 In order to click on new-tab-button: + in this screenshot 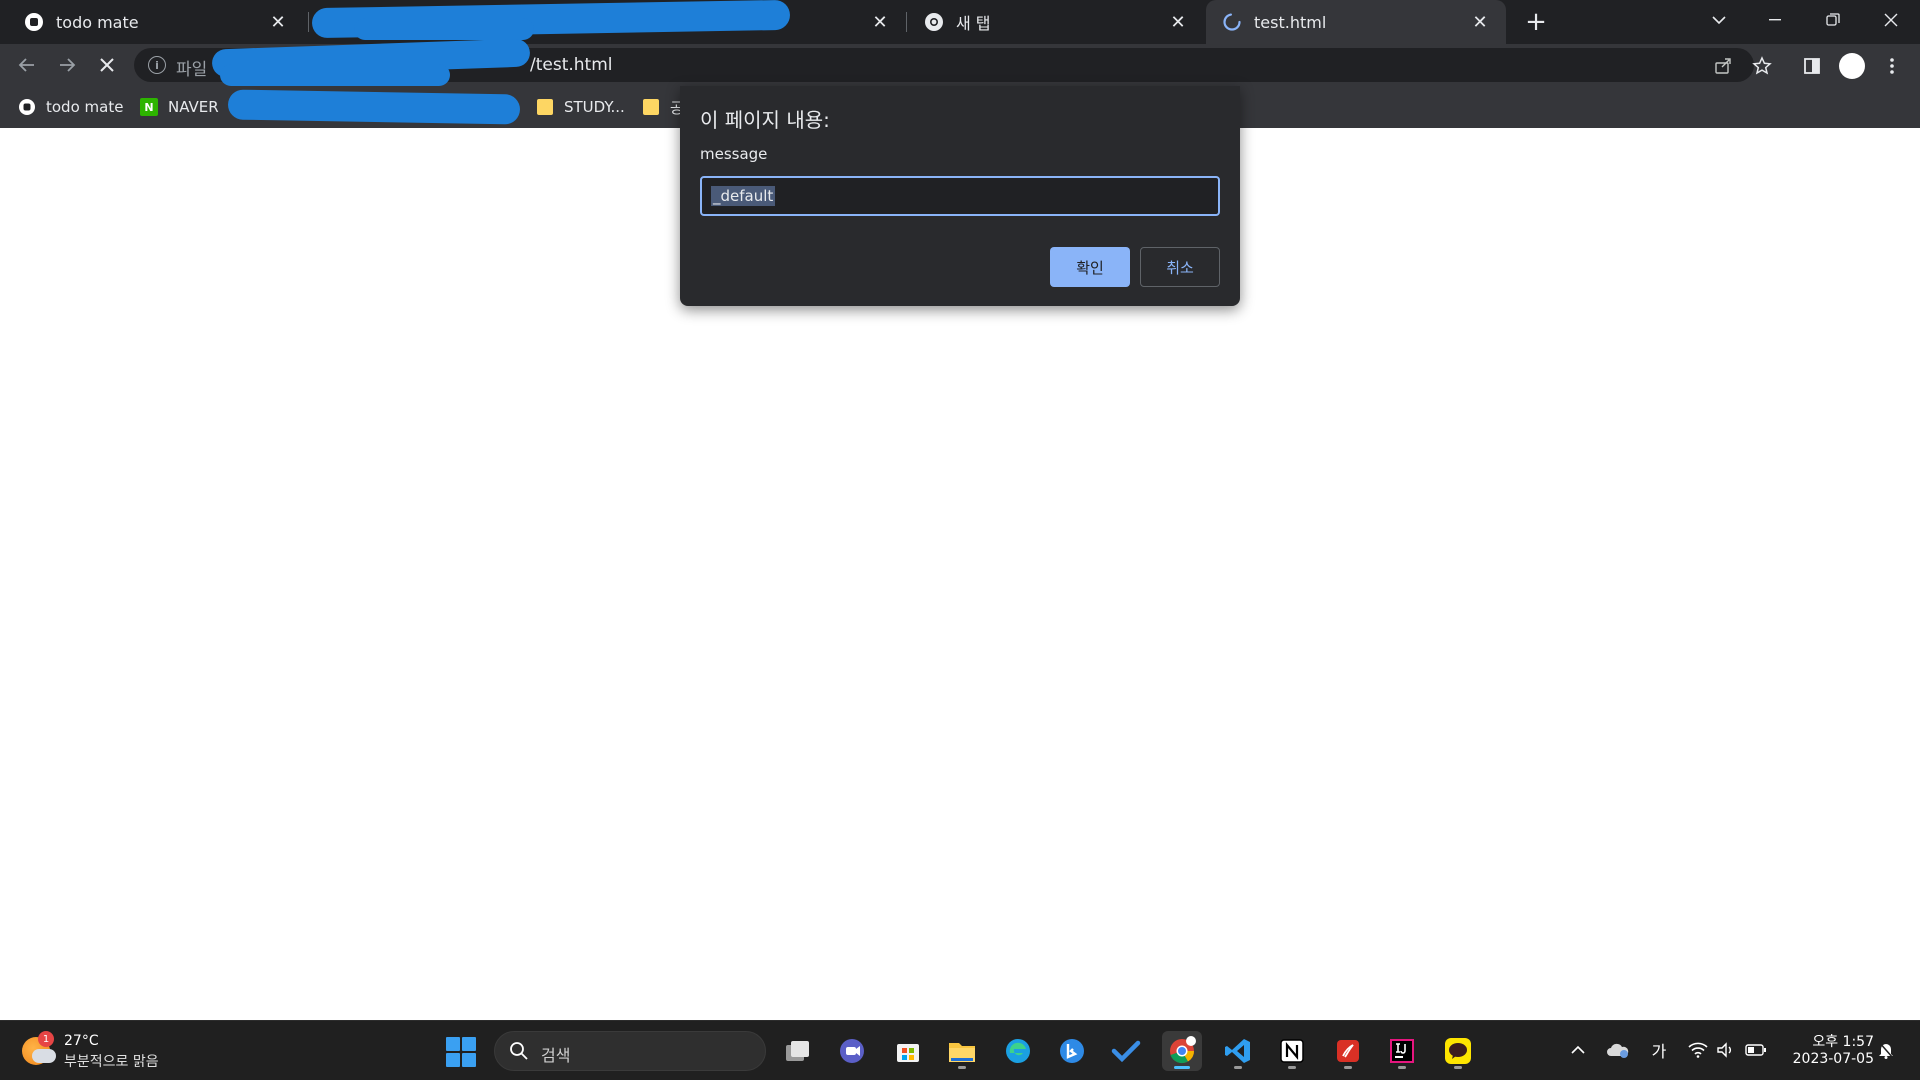, I will do `click(1536, 22)`.